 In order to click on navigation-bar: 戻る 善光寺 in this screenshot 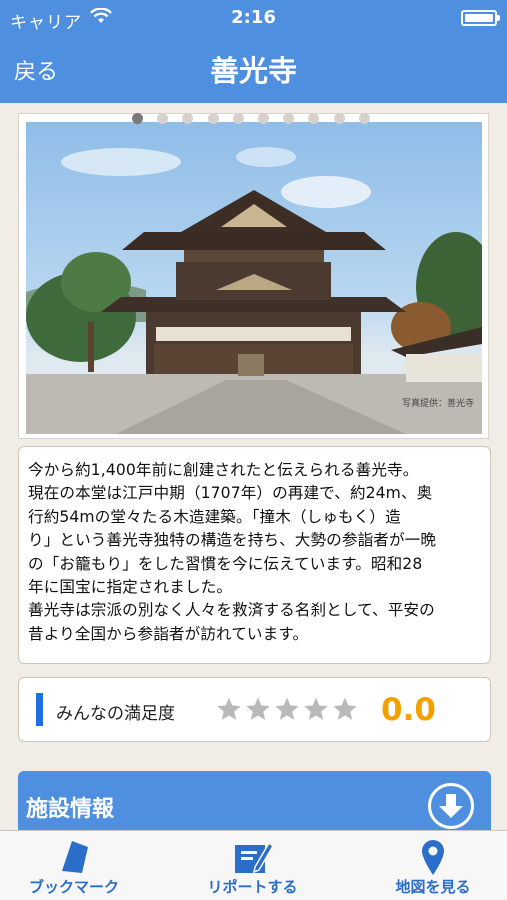, I will do `click(253, 69)`.